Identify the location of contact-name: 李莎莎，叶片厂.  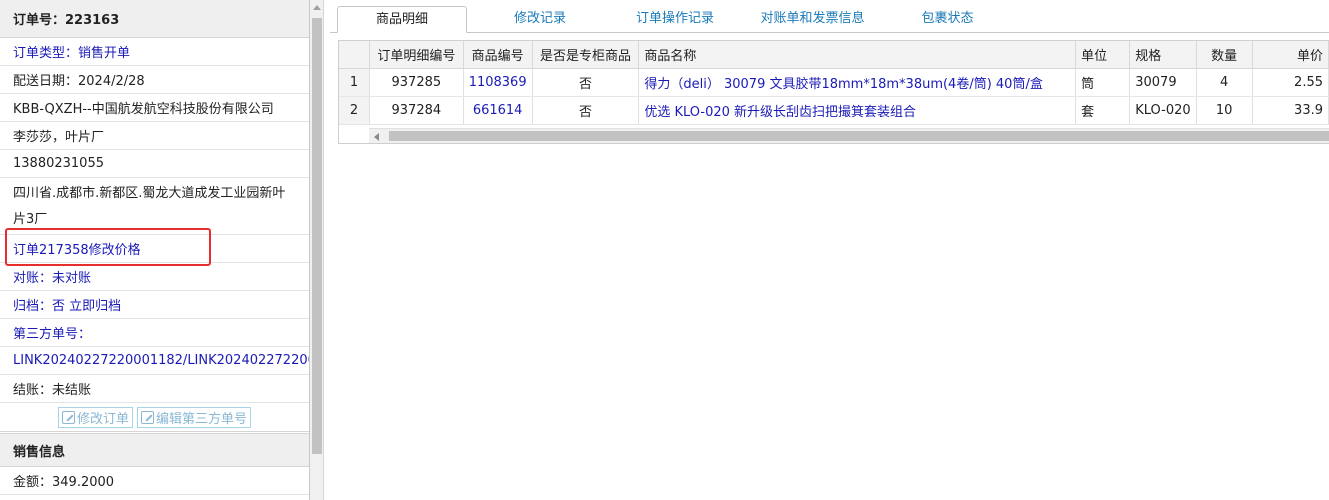
(59, 137).